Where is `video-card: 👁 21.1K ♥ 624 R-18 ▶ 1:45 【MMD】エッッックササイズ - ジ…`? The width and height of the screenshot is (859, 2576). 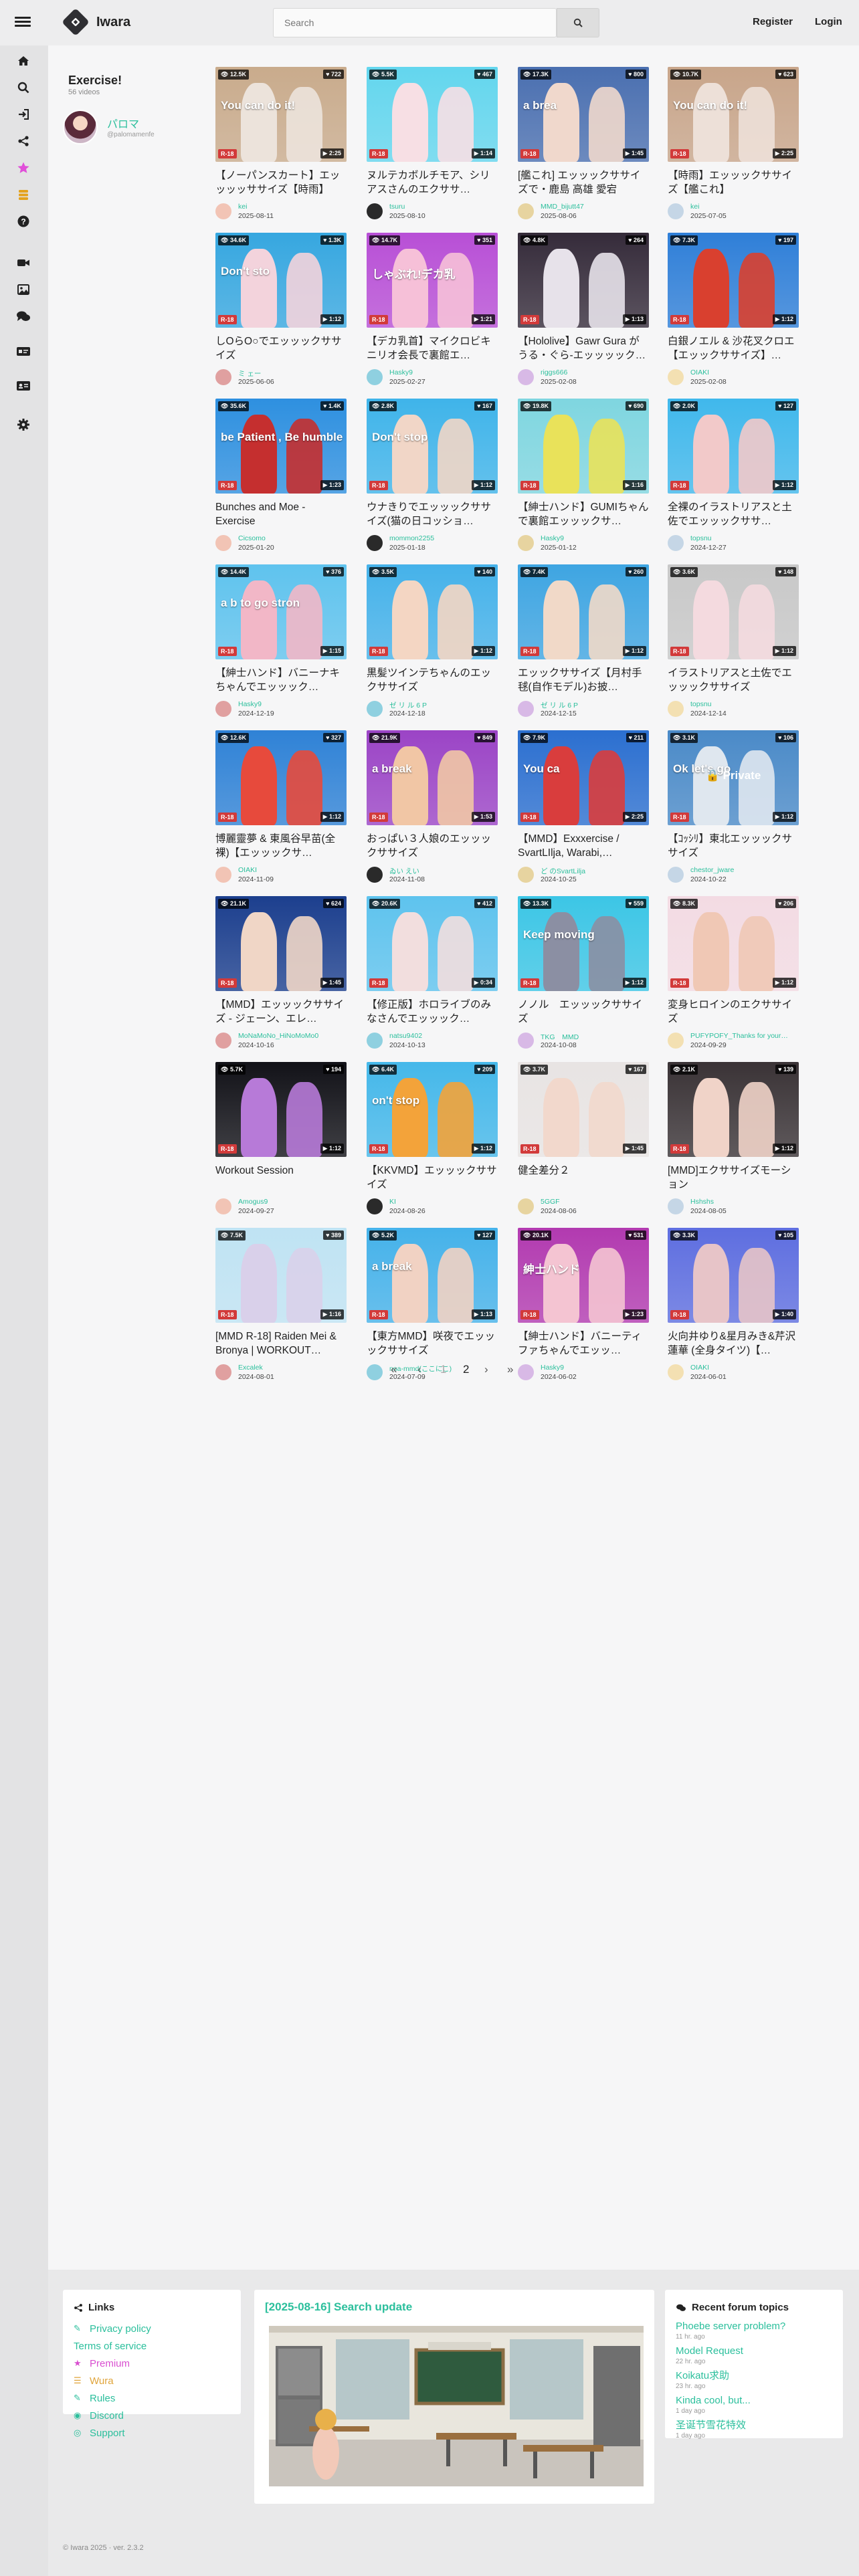
video-card: 👁 21.1K ♥ 624 R-18 ▶ 1:45 【MMD】エッッックササイズ - ジ… is located at coordinates (281, 973).